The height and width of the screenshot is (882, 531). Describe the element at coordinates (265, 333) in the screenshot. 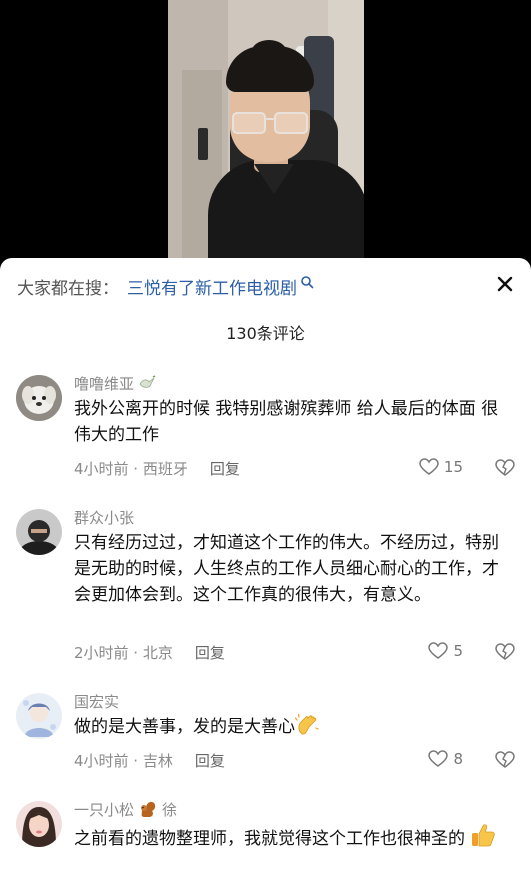

I see `comments-count: 130条评论` at that location.